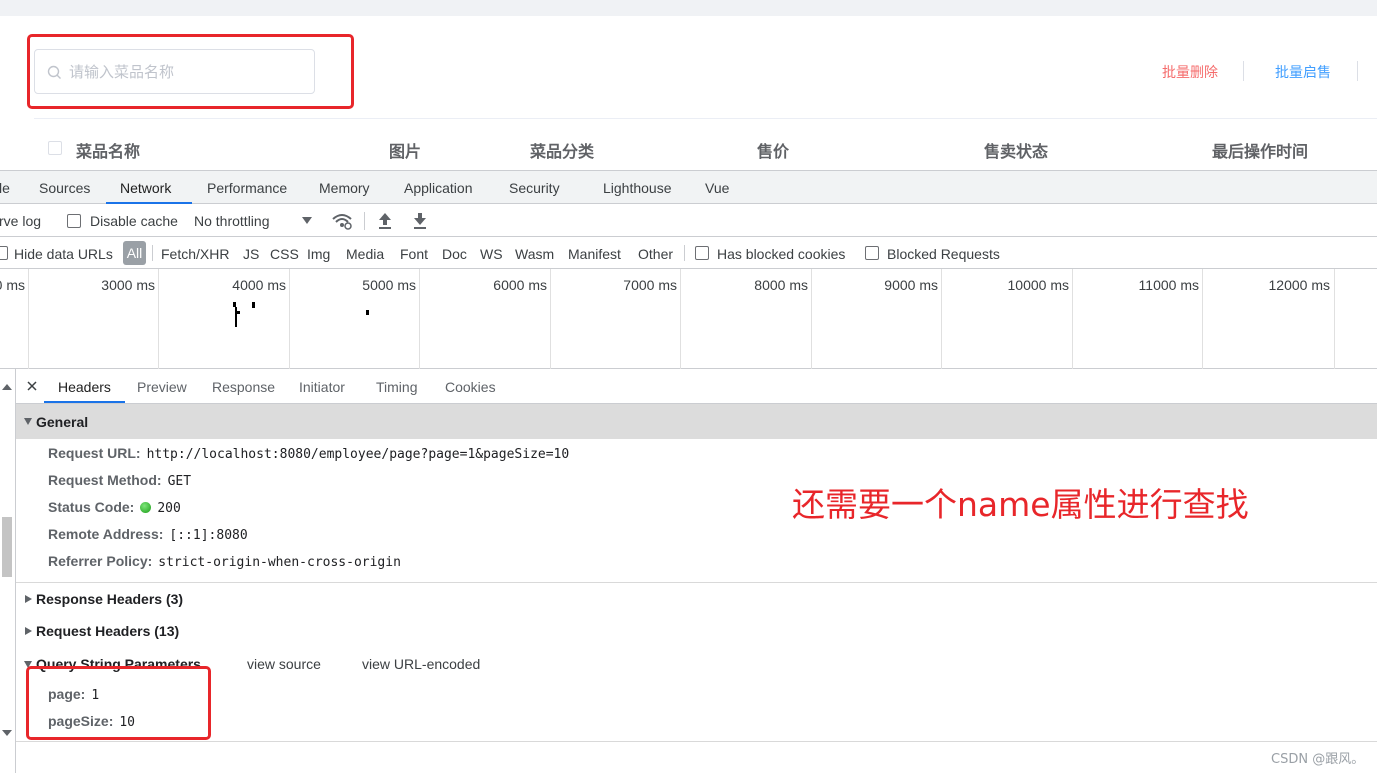 The image size is (1377, 773). Describe the element at coordinates (243, 387) in the screenshot. I see `tab-response: Response` at that location.